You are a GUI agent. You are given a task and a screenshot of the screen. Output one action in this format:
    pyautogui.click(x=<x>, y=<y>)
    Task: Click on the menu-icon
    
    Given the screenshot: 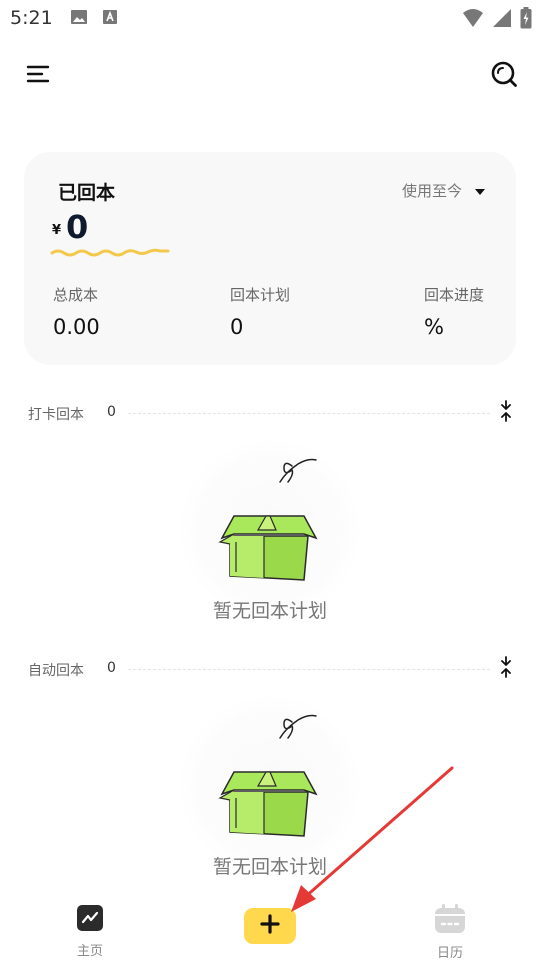 What is the action you would take?
    pyautogui.click(x=38, y=76)
    